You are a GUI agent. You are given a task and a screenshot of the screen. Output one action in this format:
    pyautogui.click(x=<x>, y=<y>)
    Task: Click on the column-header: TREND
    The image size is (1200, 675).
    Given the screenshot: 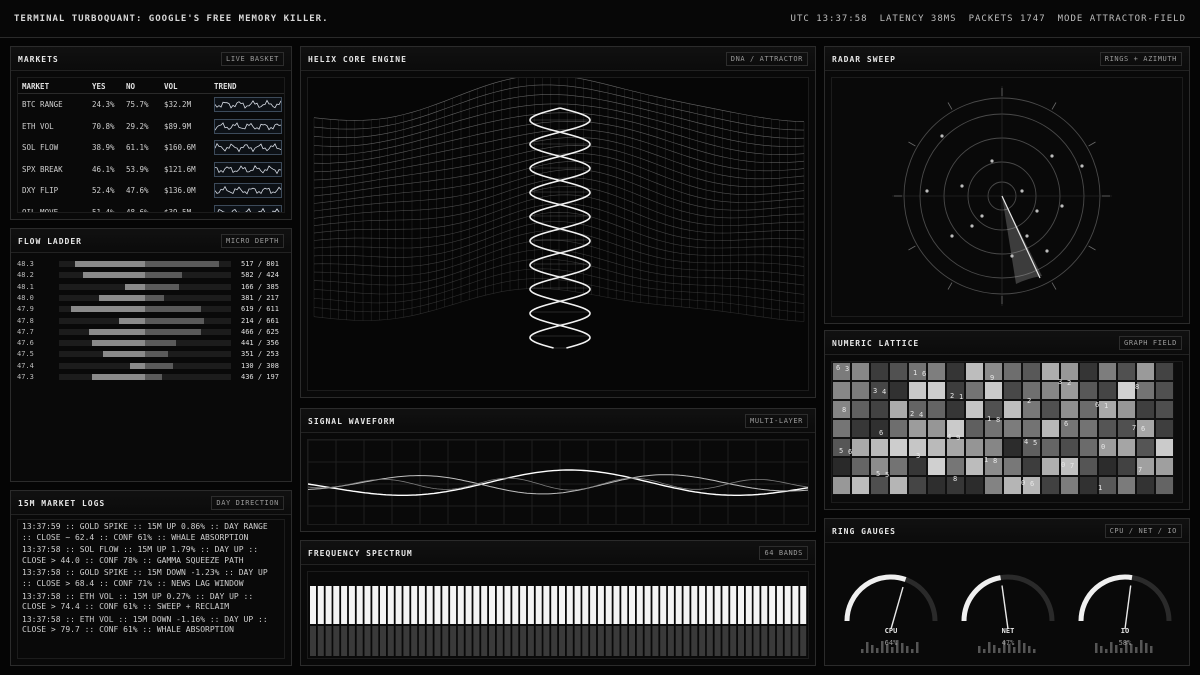 What is the action you would take?
    pyautogui.click(x=225, y=86)
    